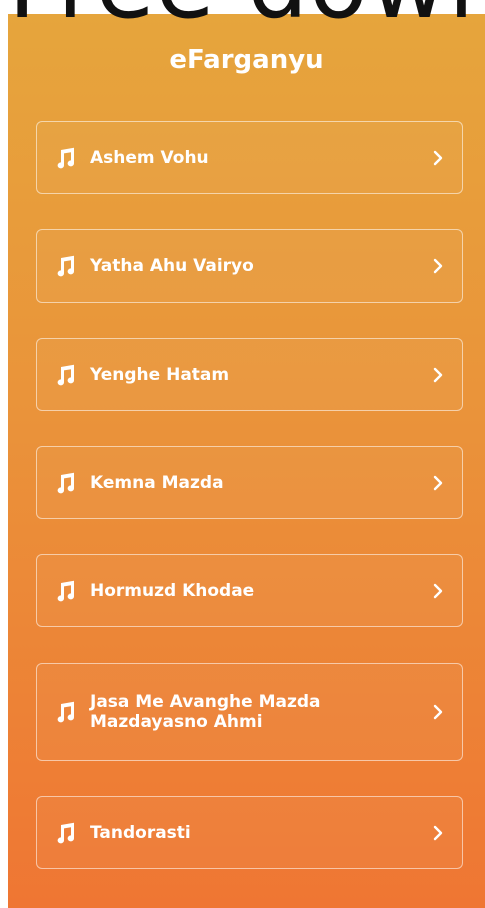 Image resolution: width=485 pixels, height=908 pixels. Describe the element at coordinates (249, 482) in the screenshot. I see `list-item-kemna-mazda: Kemna Mazda` at that location.